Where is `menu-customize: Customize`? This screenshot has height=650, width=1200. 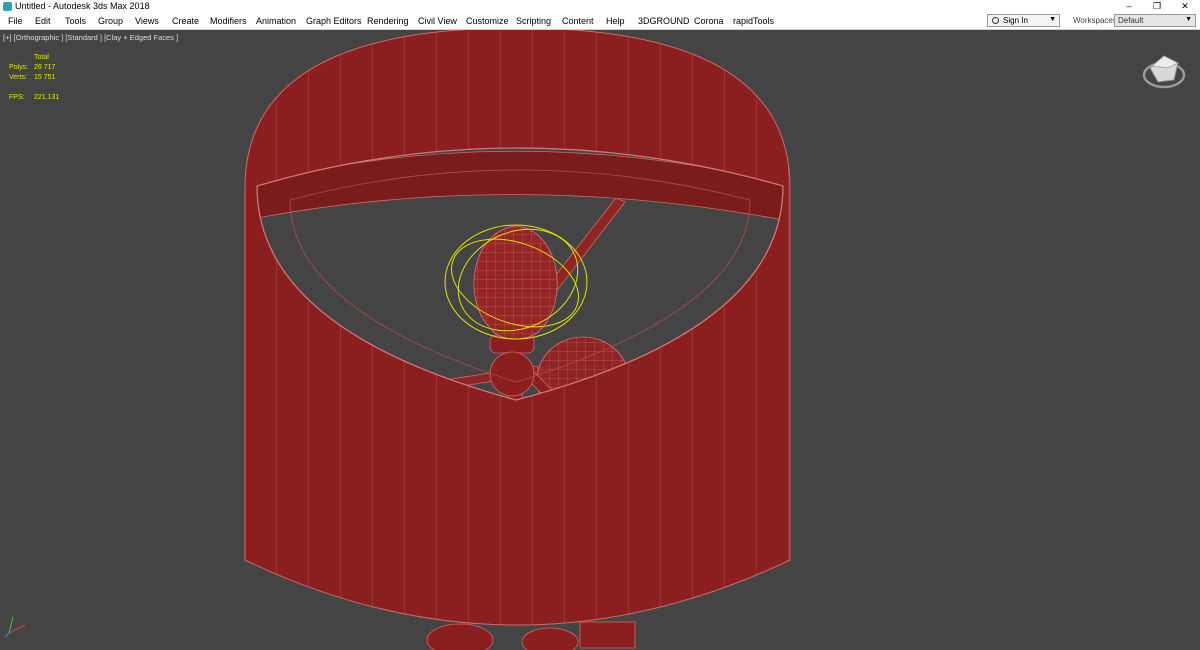
menu-customize: Customize is located at coordinates (487, 21).